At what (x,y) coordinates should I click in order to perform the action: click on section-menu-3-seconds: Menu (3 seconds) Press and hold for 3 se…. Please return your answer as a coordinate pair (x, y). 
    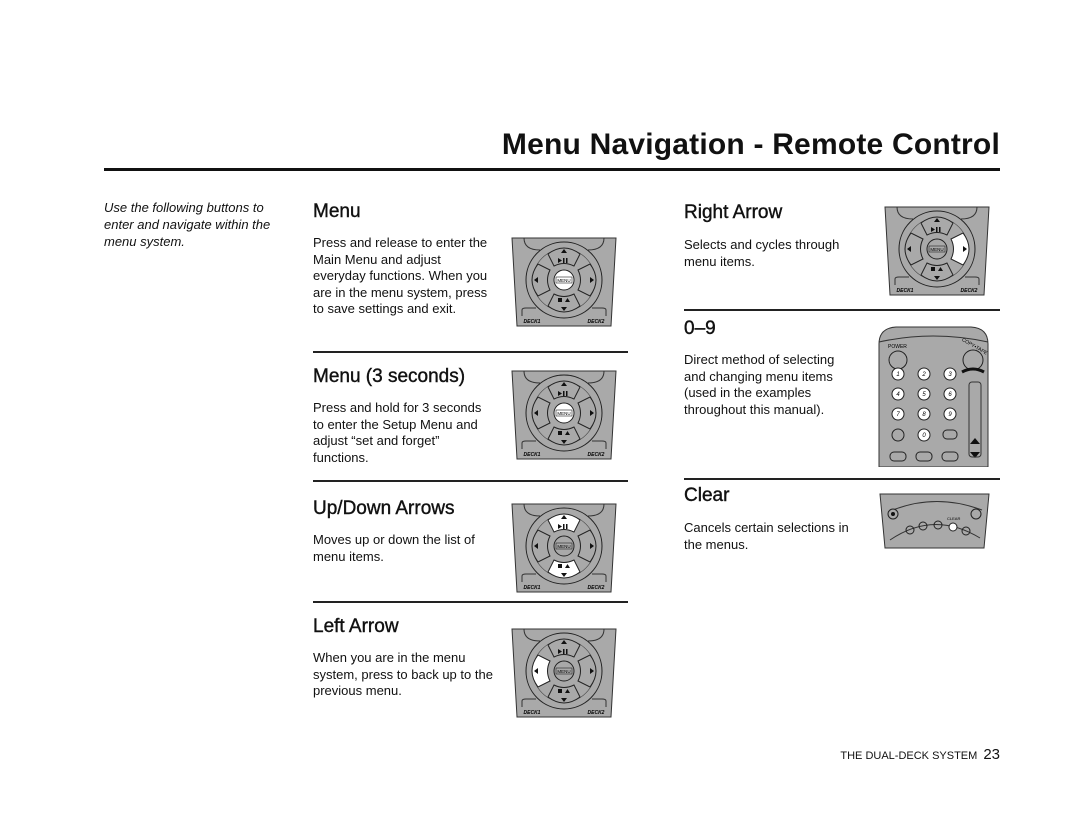
    Looking at the image, I should click on (403, 416).